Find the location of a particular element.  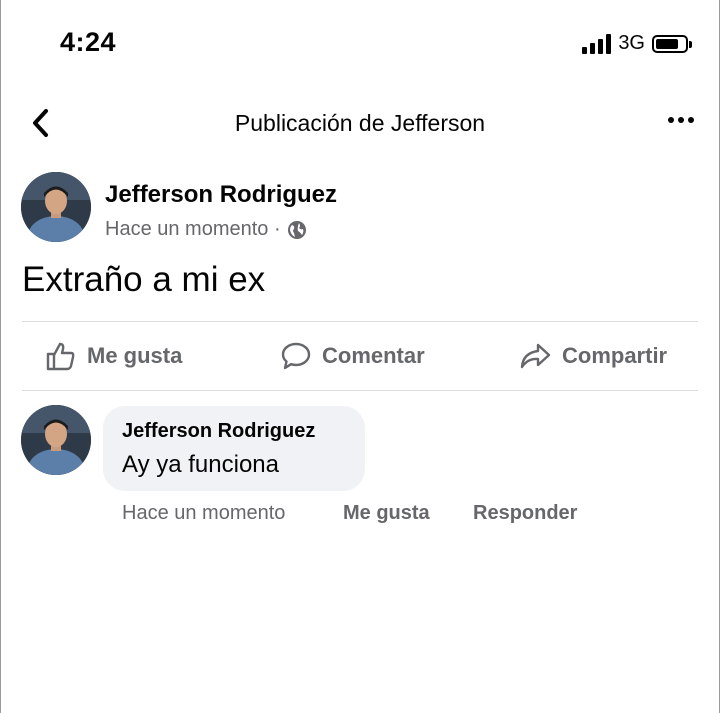

page-title: Publicación de Jefferson is located at coordinates (360, 123).